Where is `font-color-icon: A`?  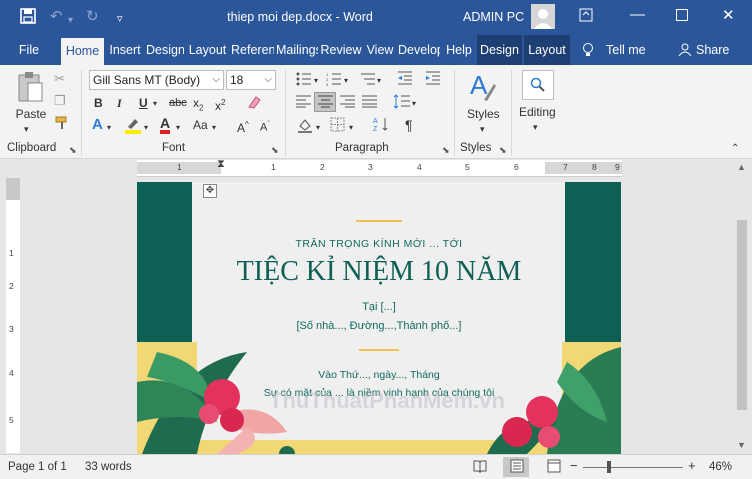
font-color-icon: A is located at coordinates (165, 125).